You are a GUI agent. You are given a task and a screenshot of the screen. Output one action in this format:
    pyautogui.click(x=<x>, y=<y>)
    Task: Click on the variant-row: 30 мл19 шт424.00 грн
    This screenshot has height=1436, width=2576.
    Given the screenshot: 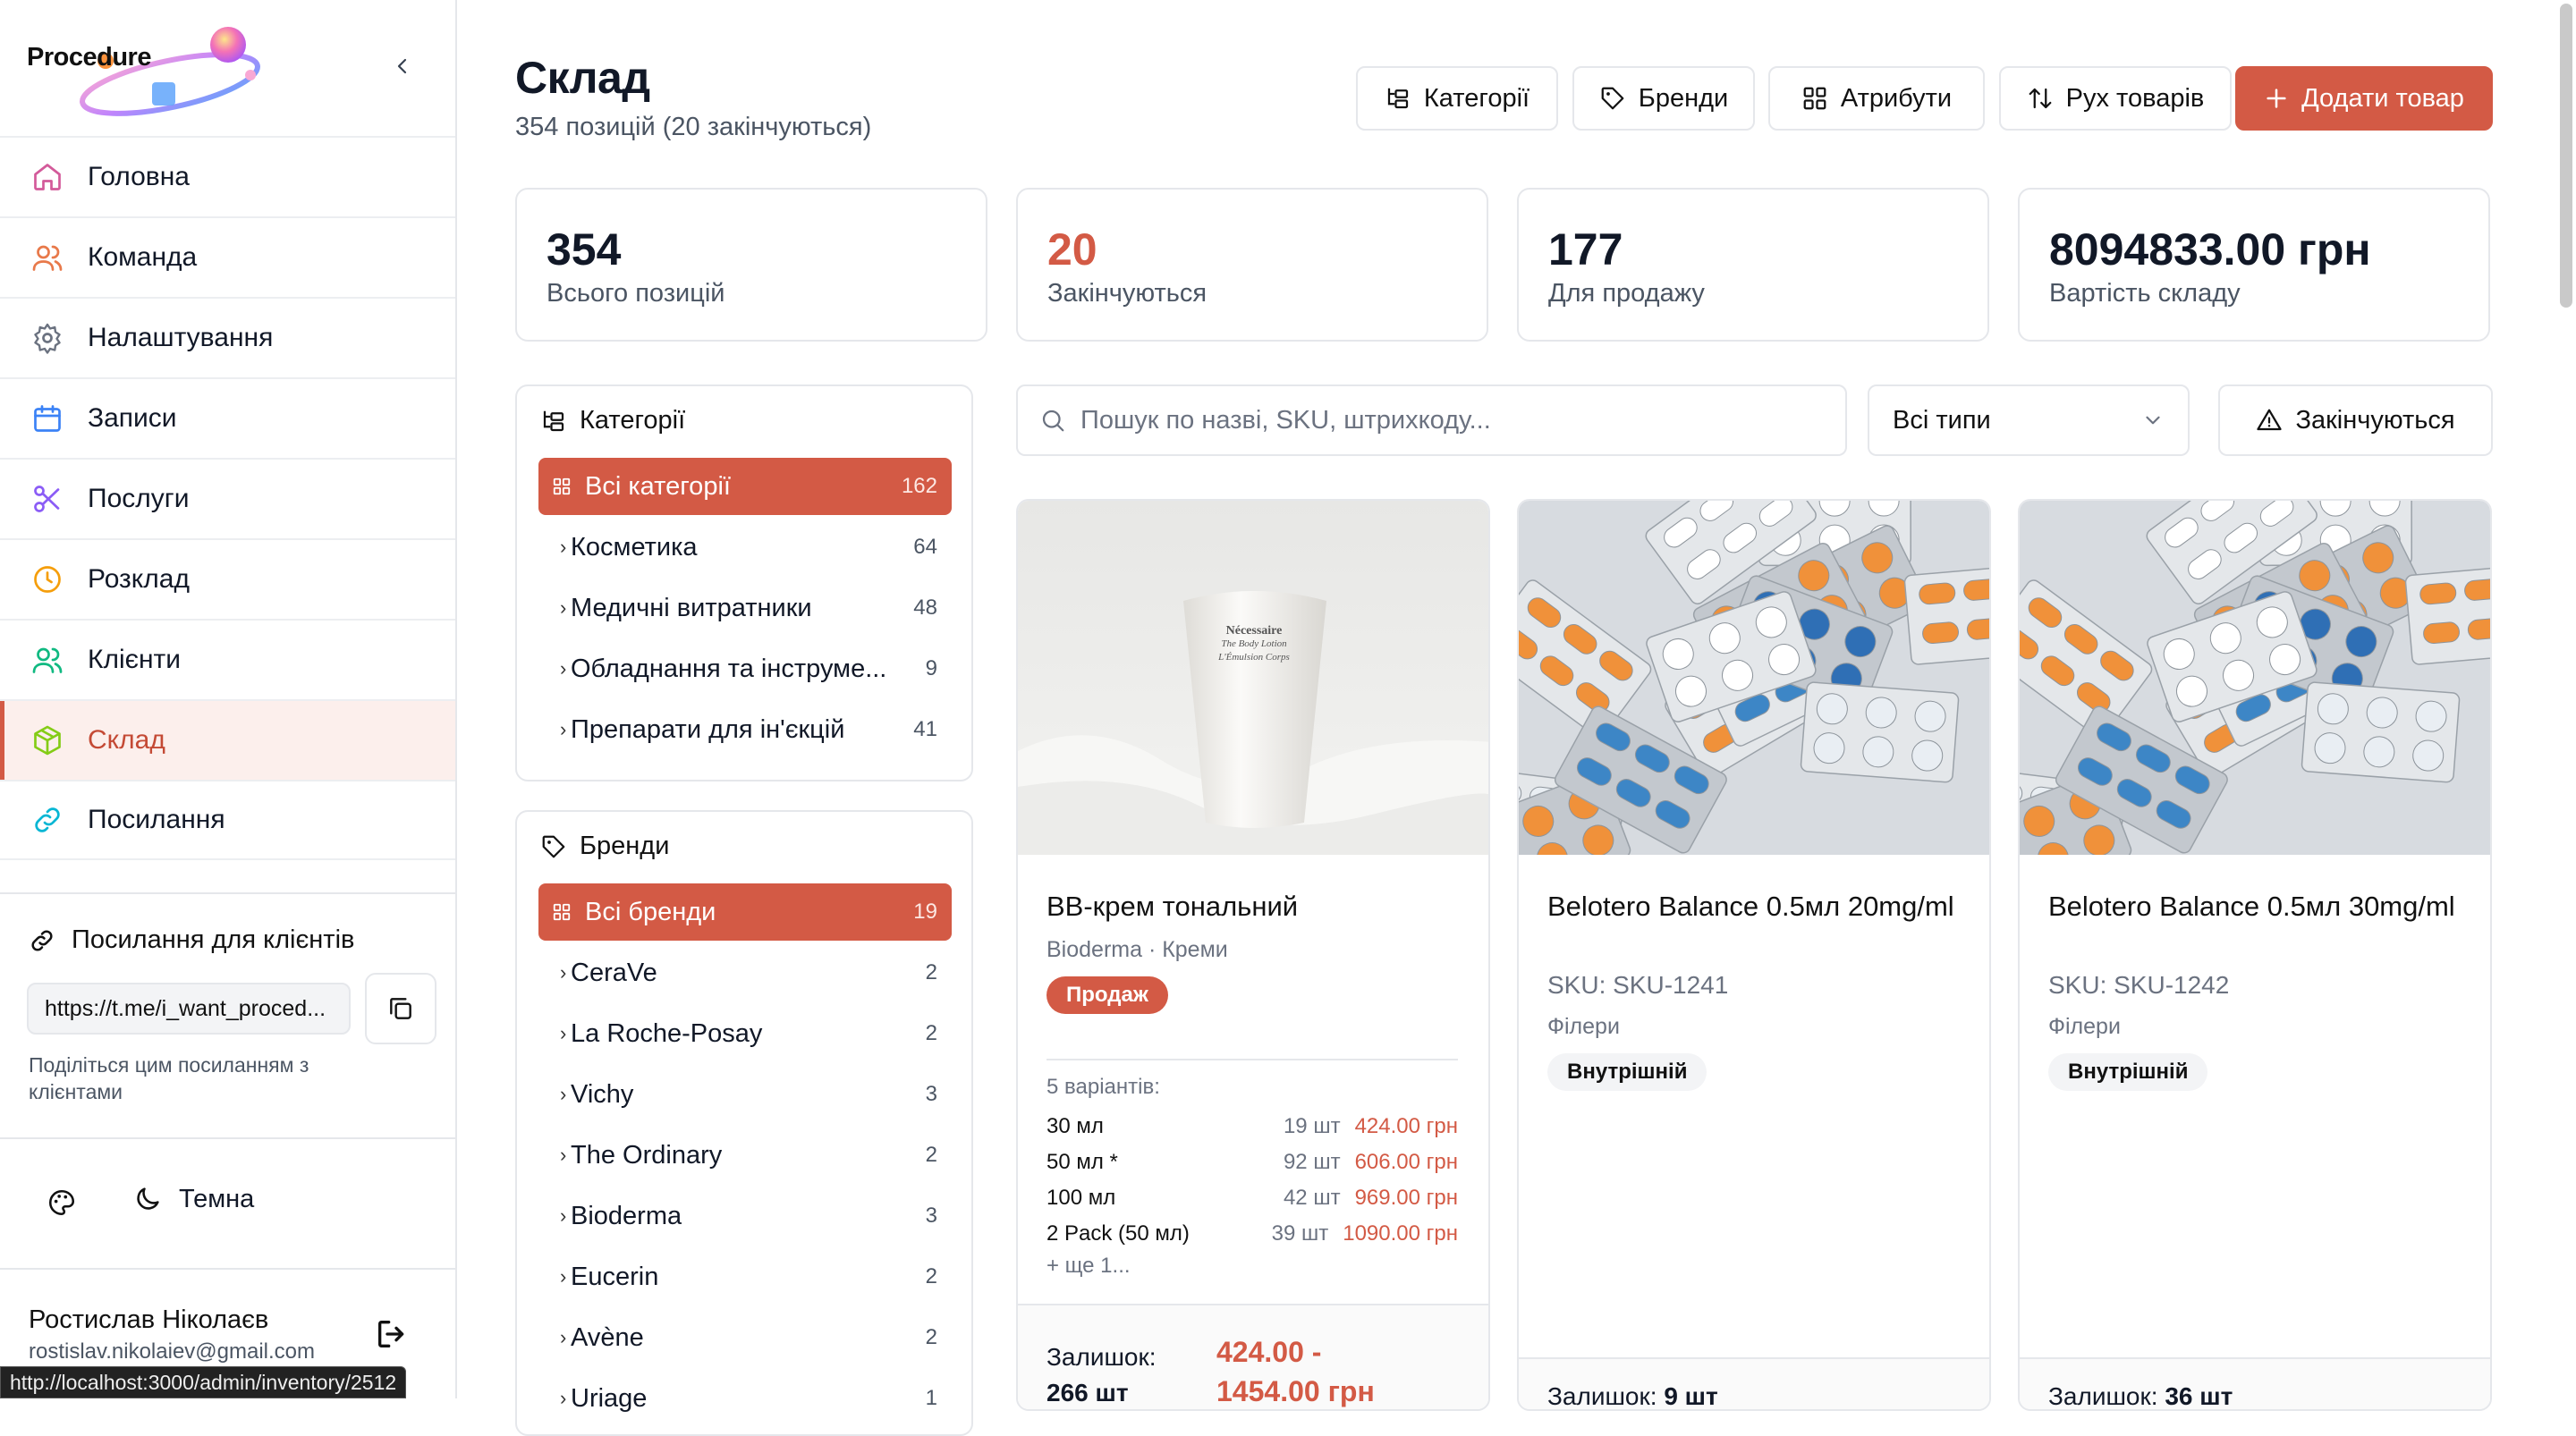 What is the action you would take?
    pyautogui.click(x=1252, y=1127)
    